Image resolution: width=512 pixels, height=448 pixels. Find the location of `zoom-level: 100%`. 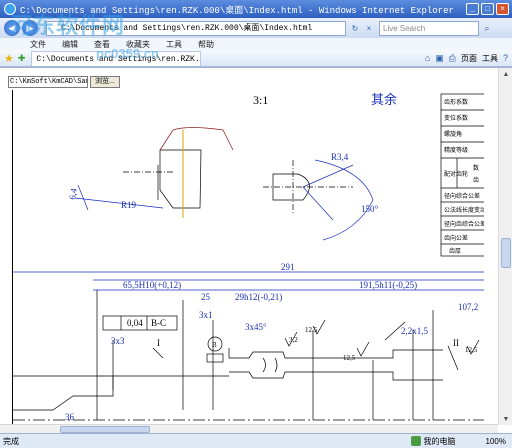

zoom-level: 100% is located at coordinates (496, 441).